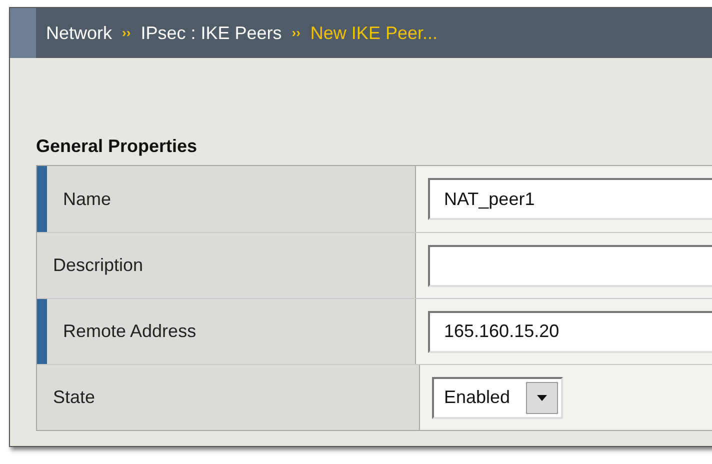 The height and width of the screenshot is (464, 712). What do you see at coordinates (570, 199) in the screenshot?
I see `text-field: NAT_peer1` at bounding box center [570, 199].